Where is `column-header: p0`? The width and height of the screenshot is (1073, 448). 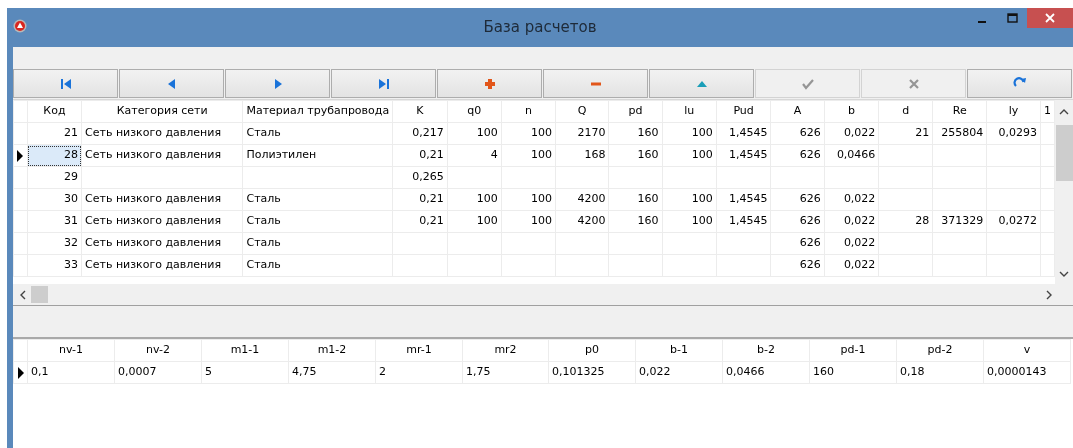 column-header: p0 is located at coordinates (592, 350).